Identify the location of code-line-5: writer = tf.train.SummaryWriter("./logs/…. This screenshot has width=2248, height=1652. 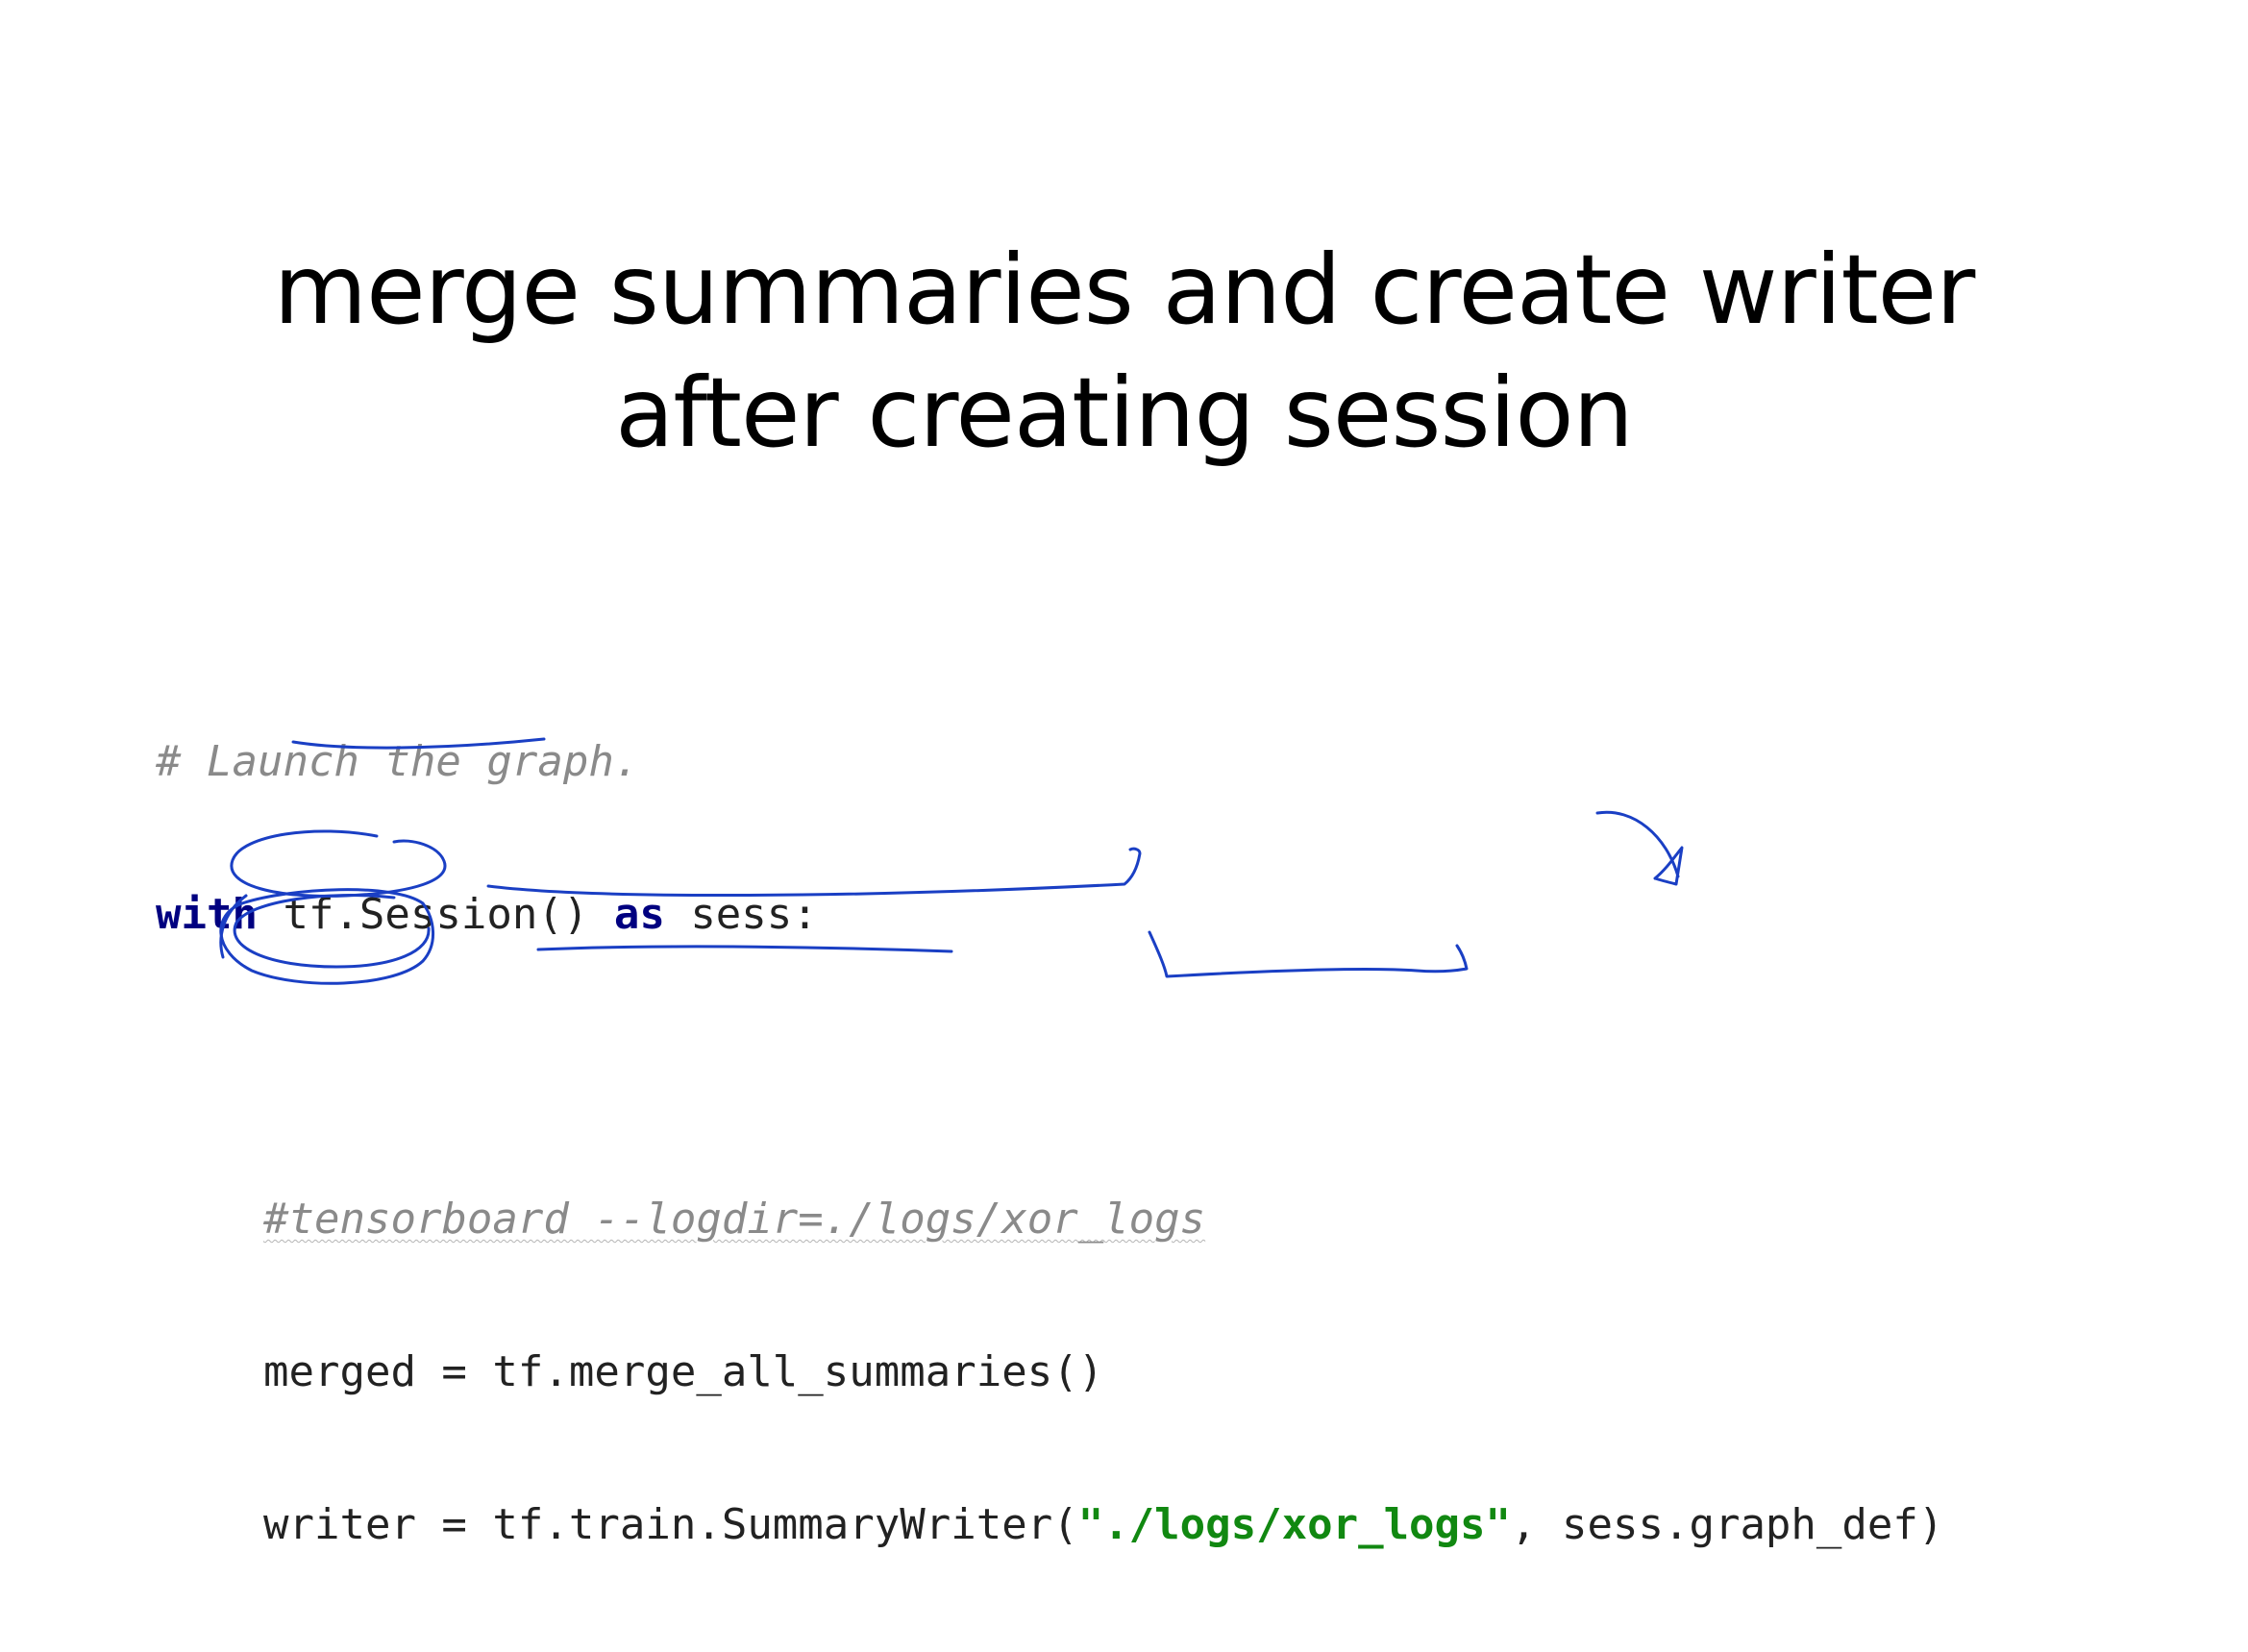
(1049, 1524).